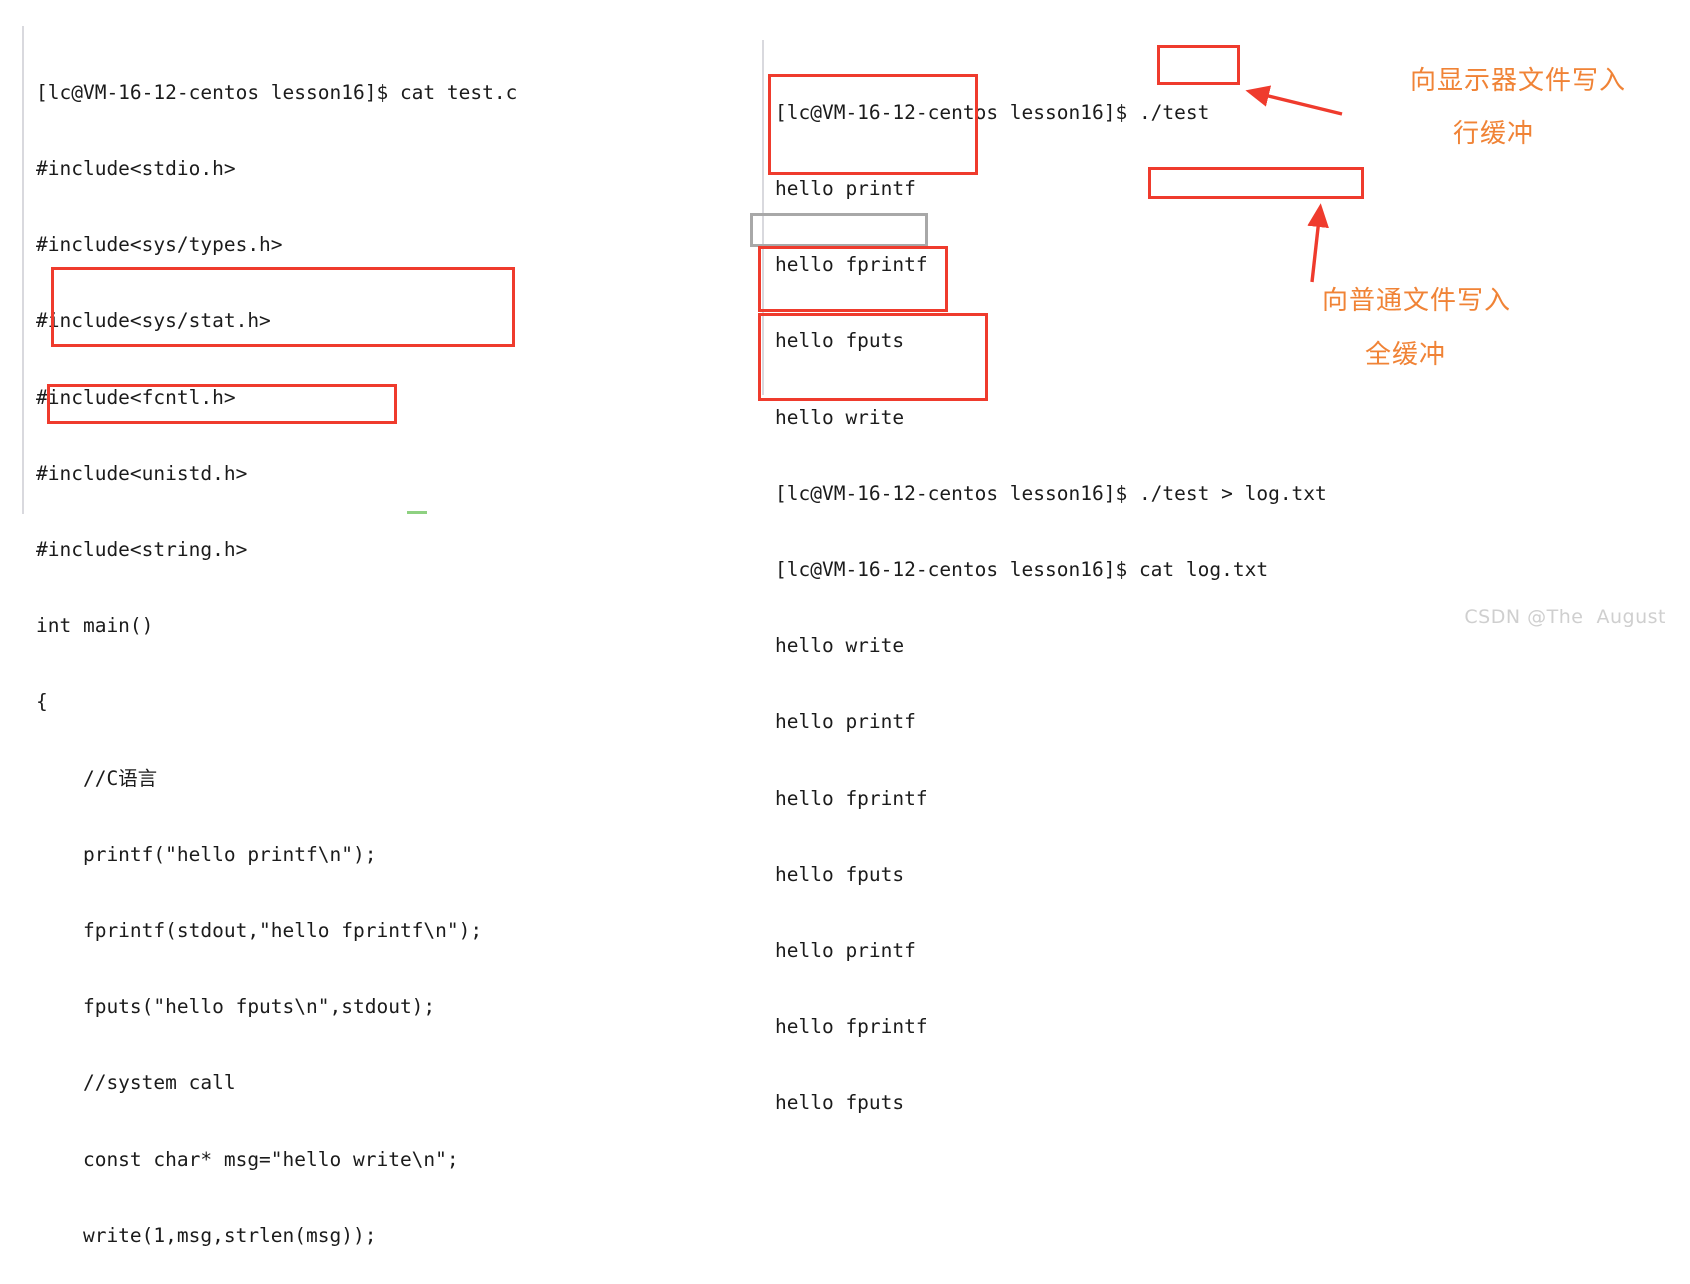 The image size is (1690, 1284). What do you see at coordinates (853, 279) in the screenshot?
I see `highlight-box-parent-flush-output` at bounding box center [853, 279].